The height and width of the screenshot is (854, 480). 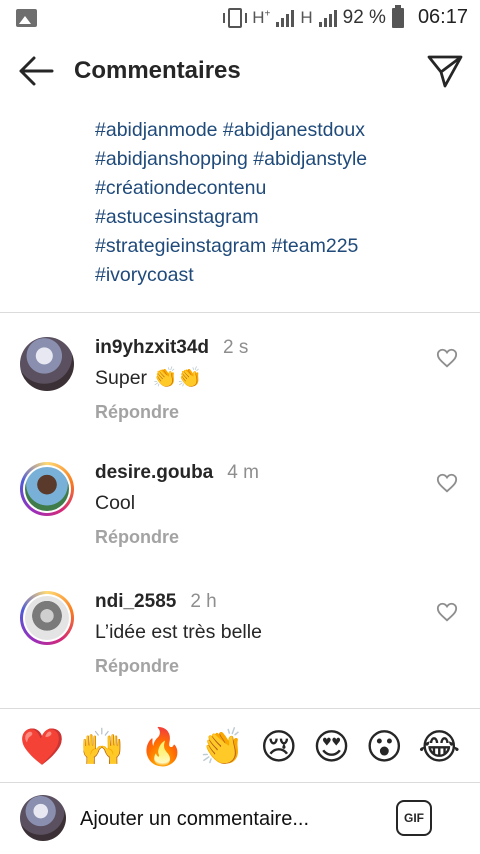 What do you see at coordinates (154, 472) in the screenshot?
I see `comment-username: desire.gouba` at bounding box center [154, 472].